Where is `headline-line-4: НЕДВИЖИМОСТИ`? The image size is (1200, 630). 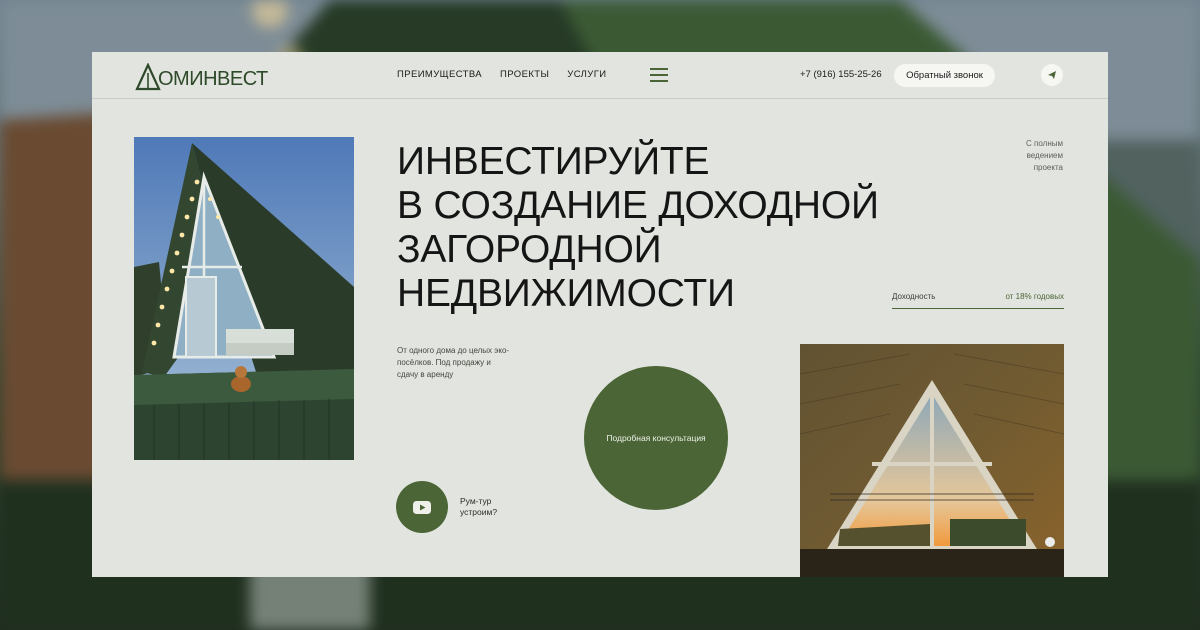 headline-line-4: НЕДВИЖИМОСТИ is located at coordinates (566, 293).